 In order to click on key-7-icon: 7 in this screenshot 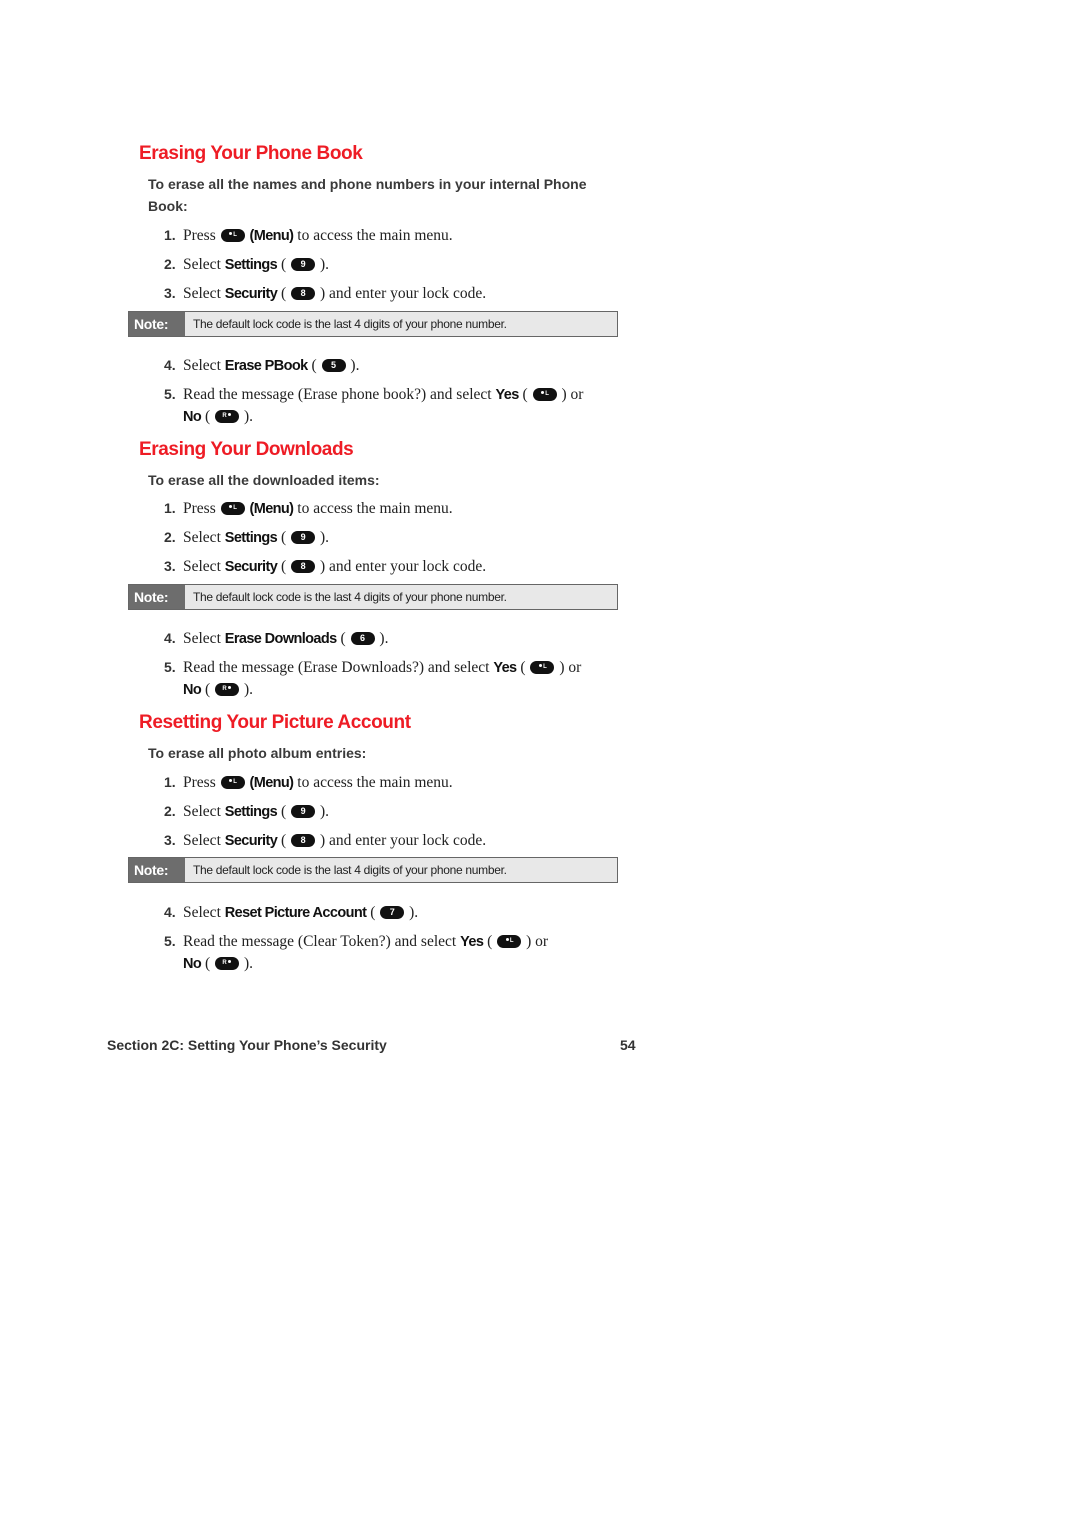, I will do `click(392, 912)`.